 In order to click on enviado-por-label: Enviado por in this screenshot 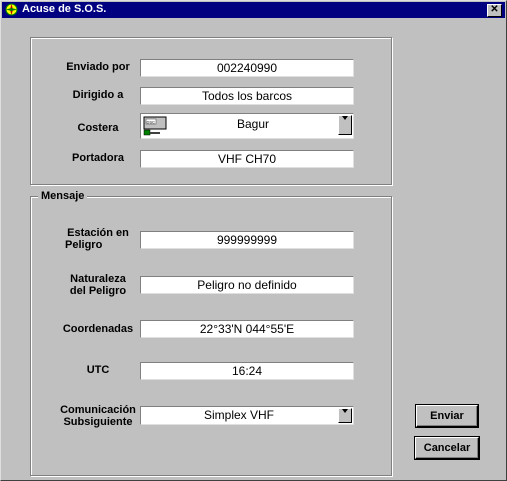, I will do `click(98, 67)`.